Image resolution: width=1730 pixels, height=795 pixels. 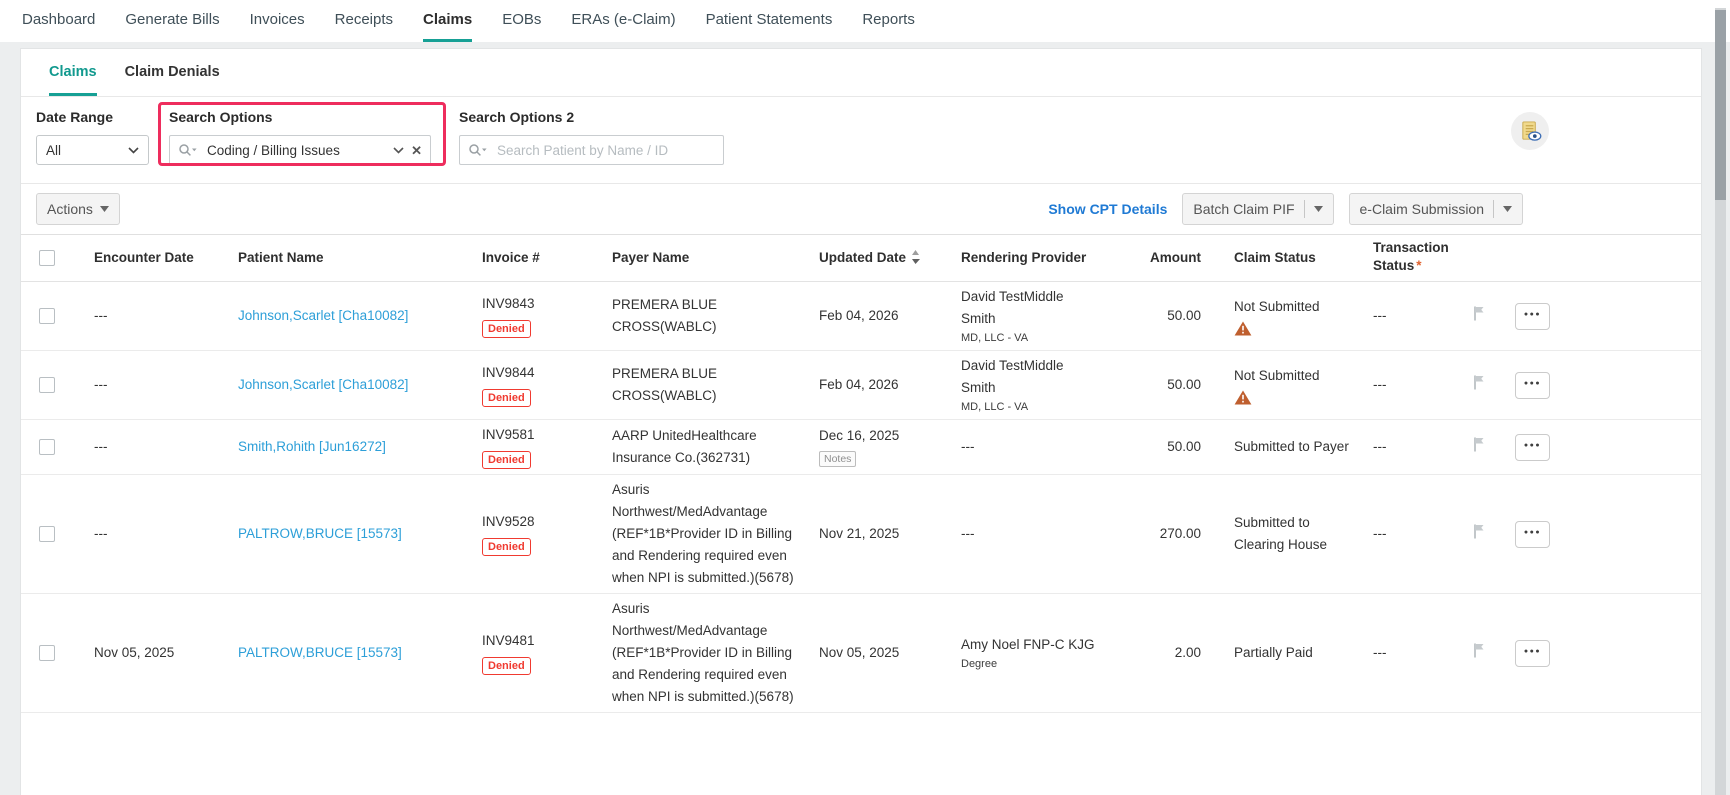 I want to click on eclaim-submission-label: e-Claim Submission, so click(x=1421, y=209).